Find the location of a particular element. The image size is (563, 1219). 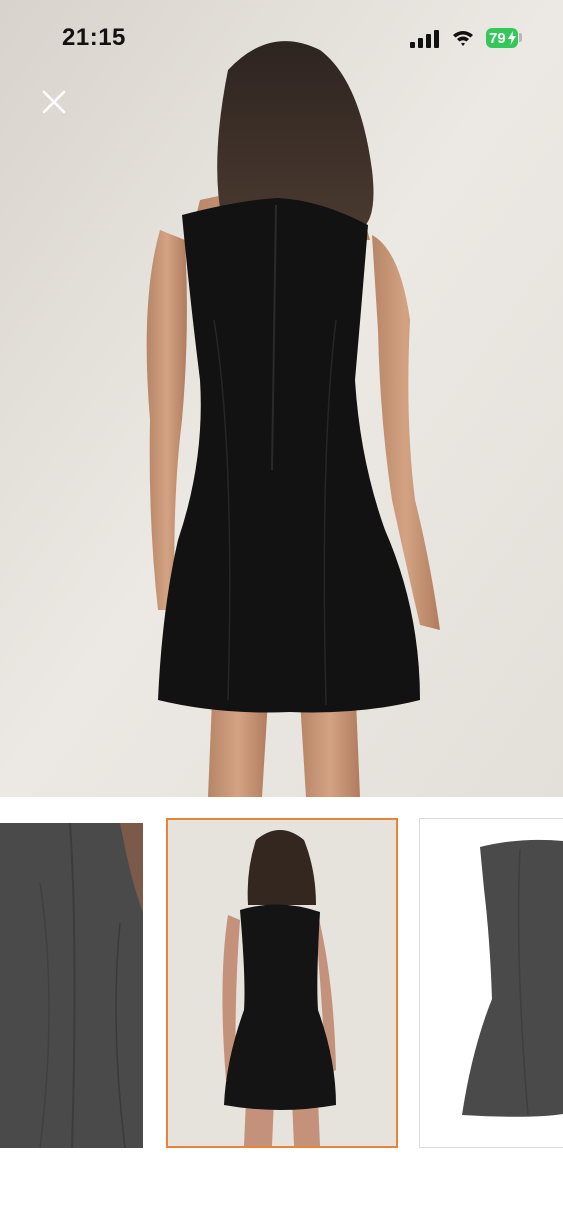

signal-icon is located at coordinates (424, 39).